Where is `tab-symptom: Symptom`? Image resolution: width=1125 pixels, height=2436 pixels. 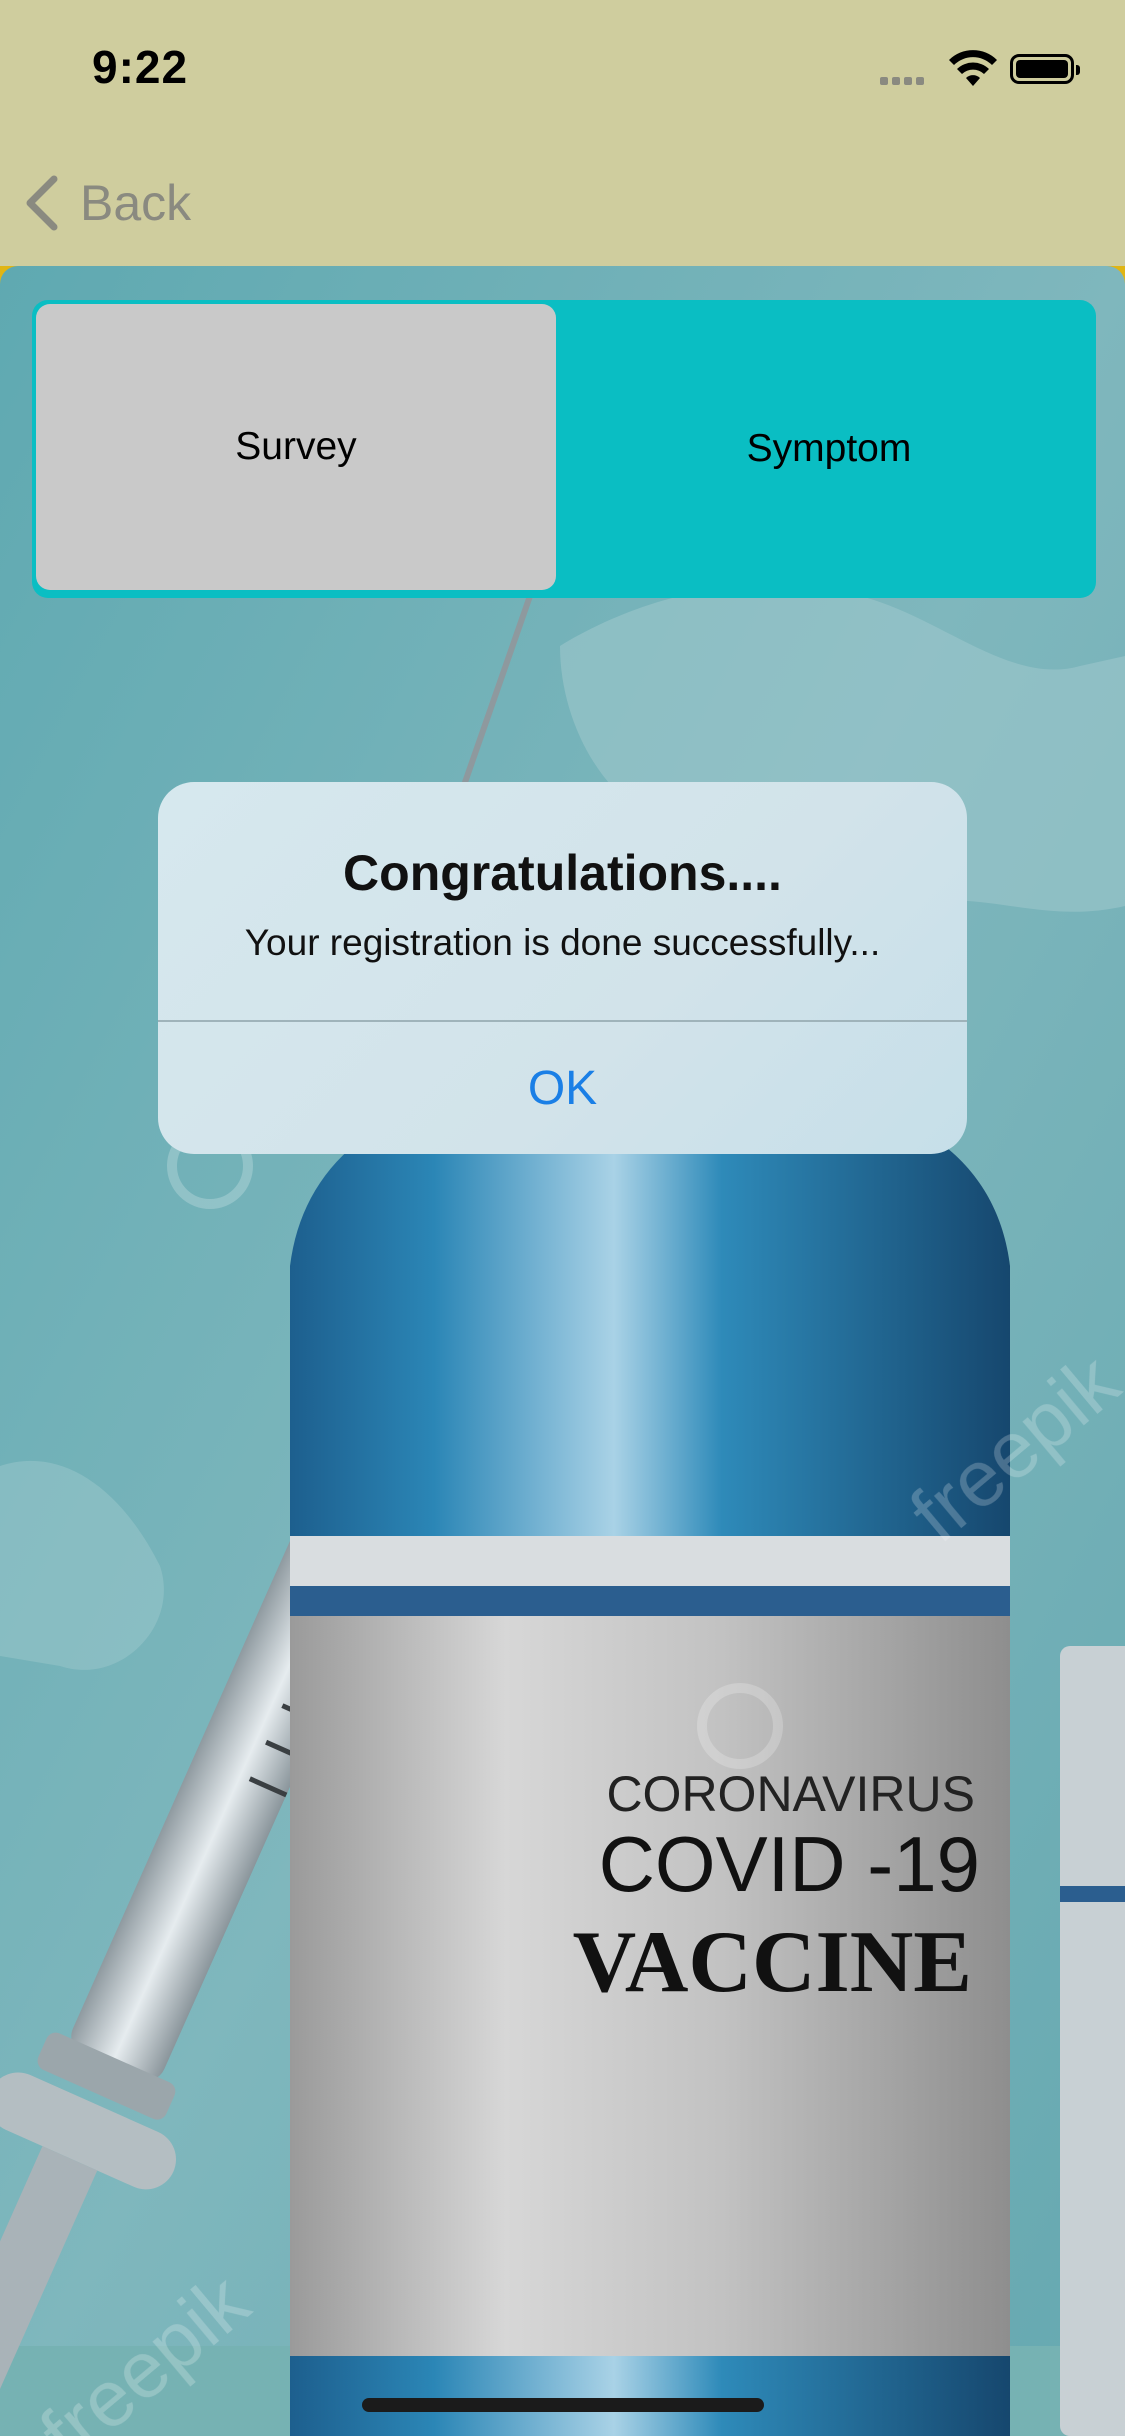 tab-symptom: Symptom is located at coordinates (829, 449).